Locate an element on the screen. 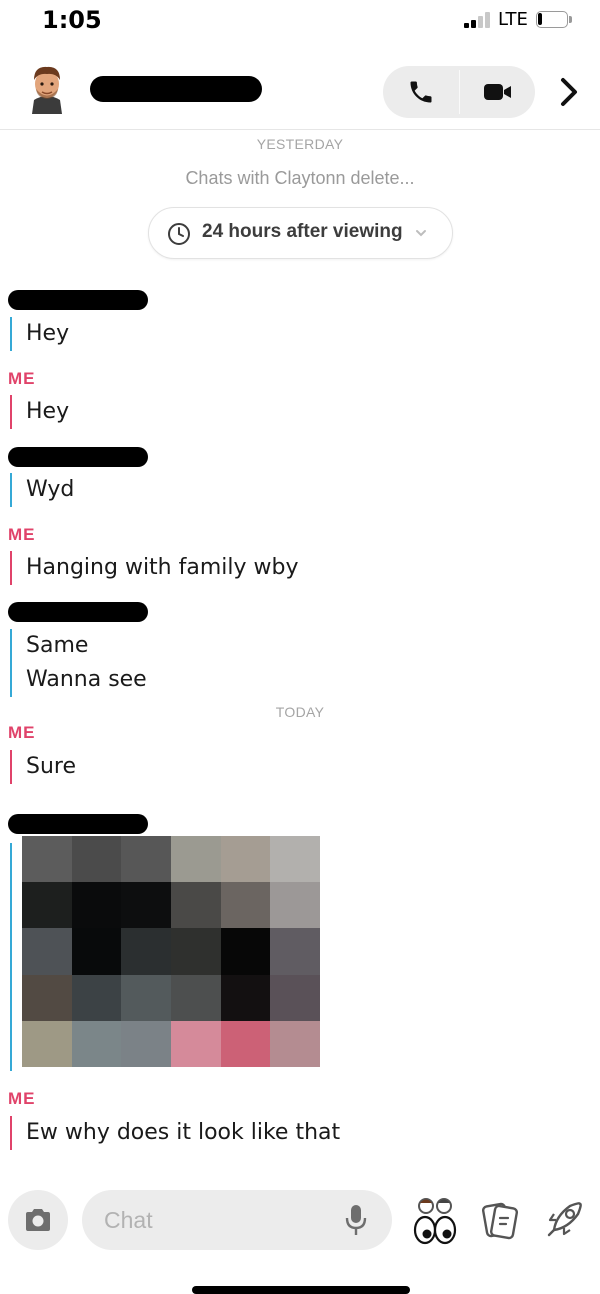 This screenshot has width=600, height=1294. message-bubble: Ew why does it look like that is located at coordinates (175, 1133).